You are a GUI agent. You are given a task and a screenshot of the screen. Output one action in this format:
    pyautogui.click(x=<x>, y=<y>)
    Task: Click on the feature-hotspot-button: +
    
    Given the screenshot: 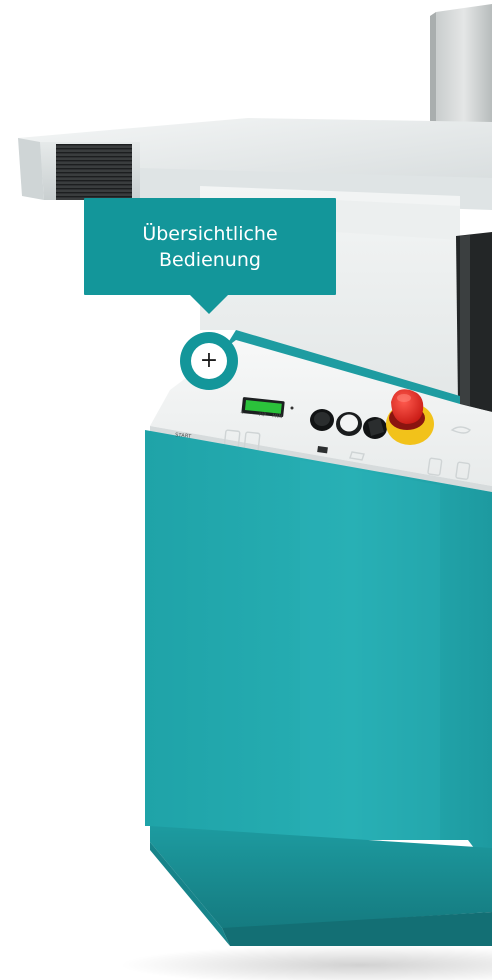 What is the action you would take?
    pyautogui.click(x=209, y=361)
    